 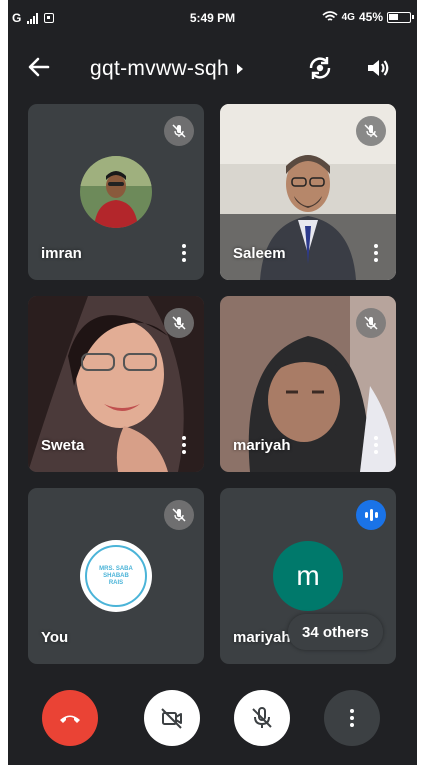 I want to click on speaker-button, so click(x=378, y=68).